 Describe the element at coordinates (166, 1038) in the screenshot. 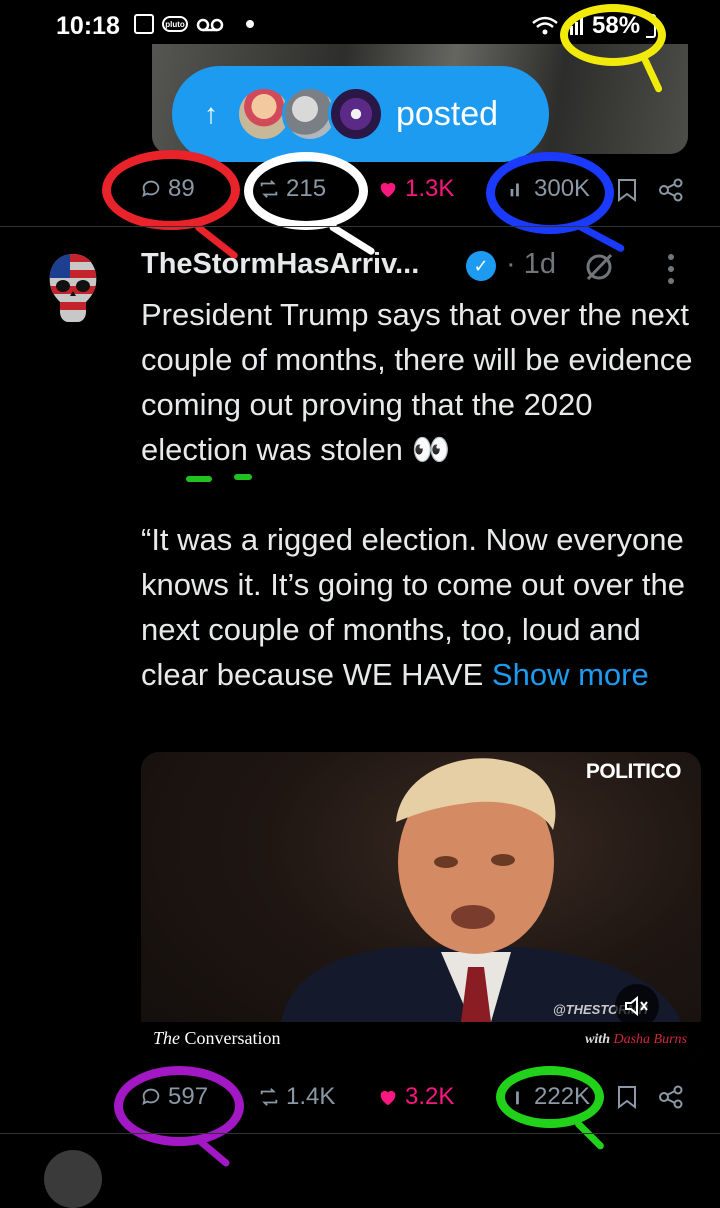

I see `show-title-prefix: The` at that location.